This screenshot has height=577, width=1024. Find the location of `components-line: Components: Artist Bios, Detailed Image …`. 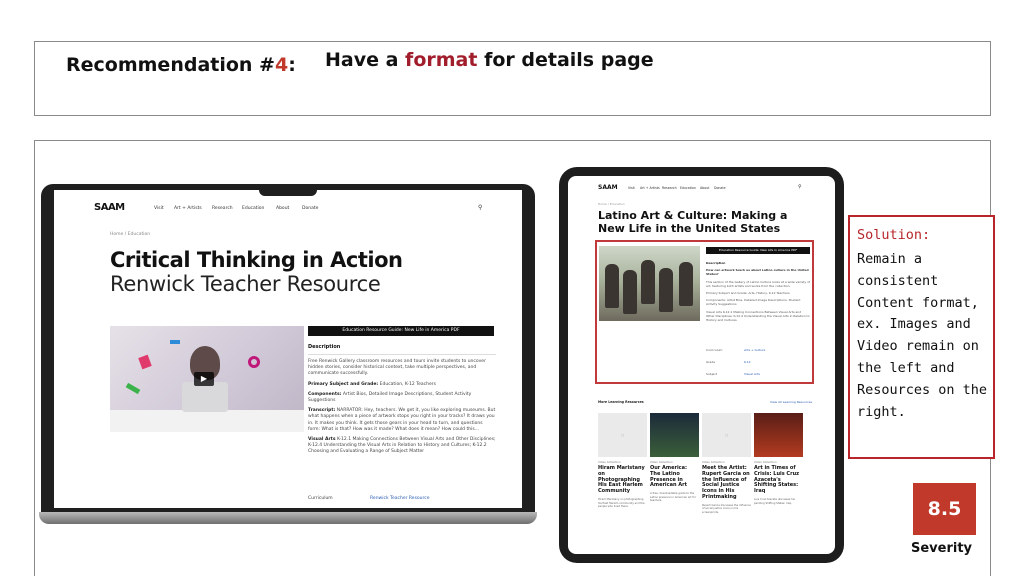

components-line: Components: Artist Bios, Detailed Image … is located at coordinates (390, 397).